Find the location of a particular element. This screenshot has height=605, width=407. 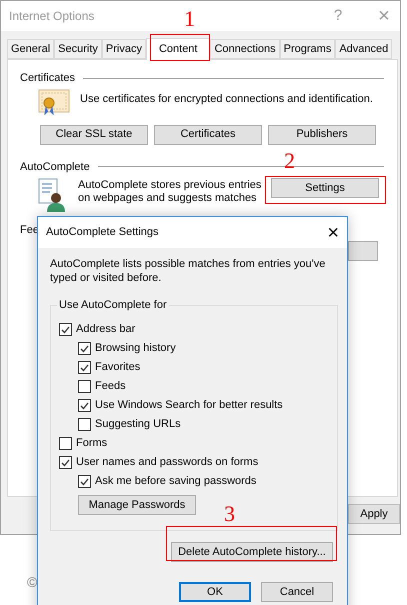

tab: Content is located at coordinates (178, 49).